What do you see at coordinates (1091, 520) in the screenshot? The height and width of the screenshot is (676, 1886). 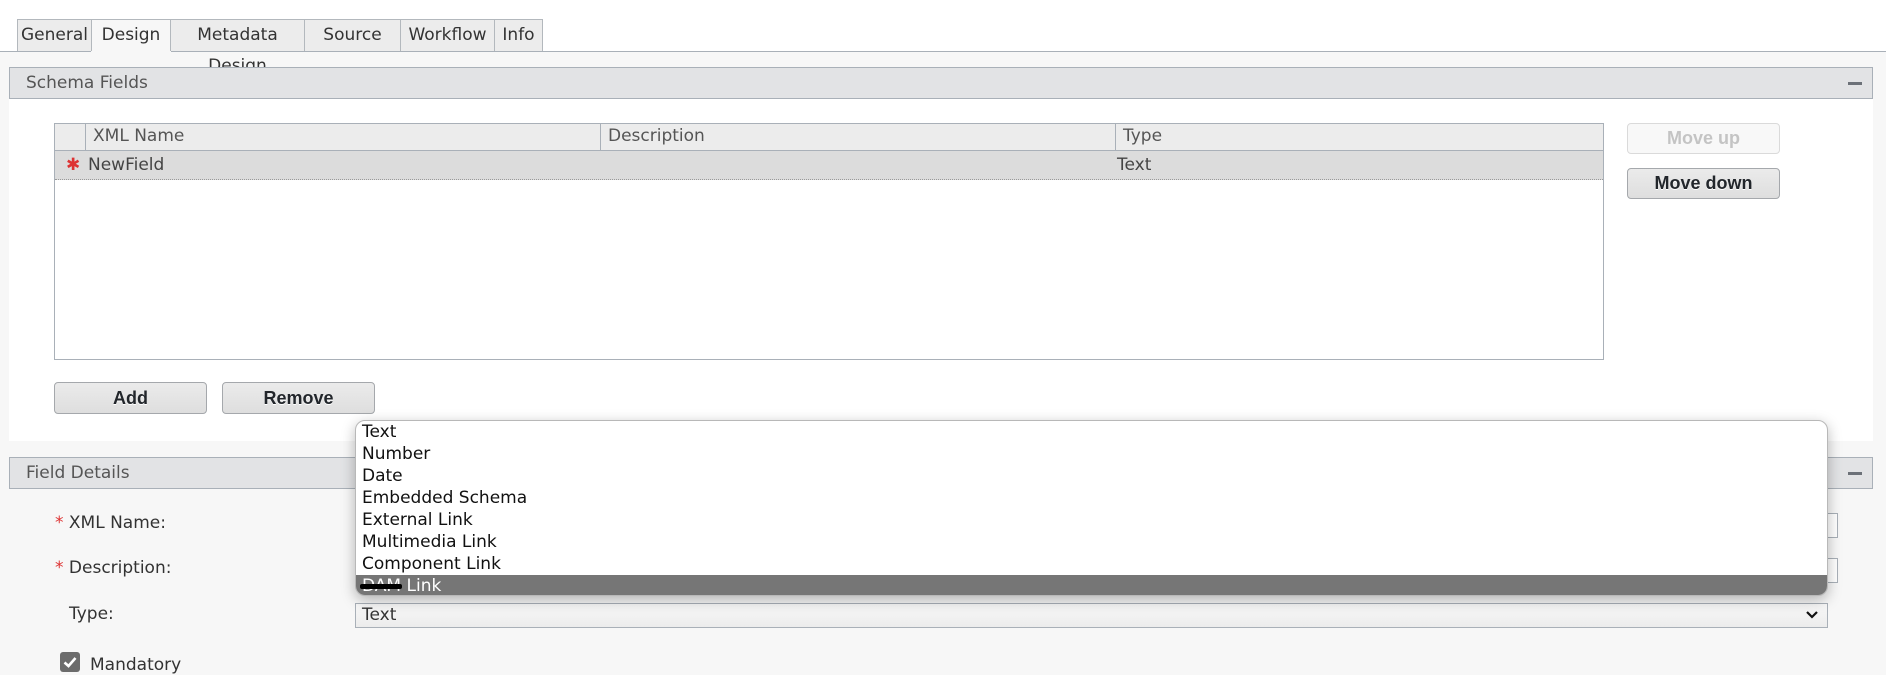 I see `dropdown-option-external-link: External Link` at bounding box center [1091, 520].